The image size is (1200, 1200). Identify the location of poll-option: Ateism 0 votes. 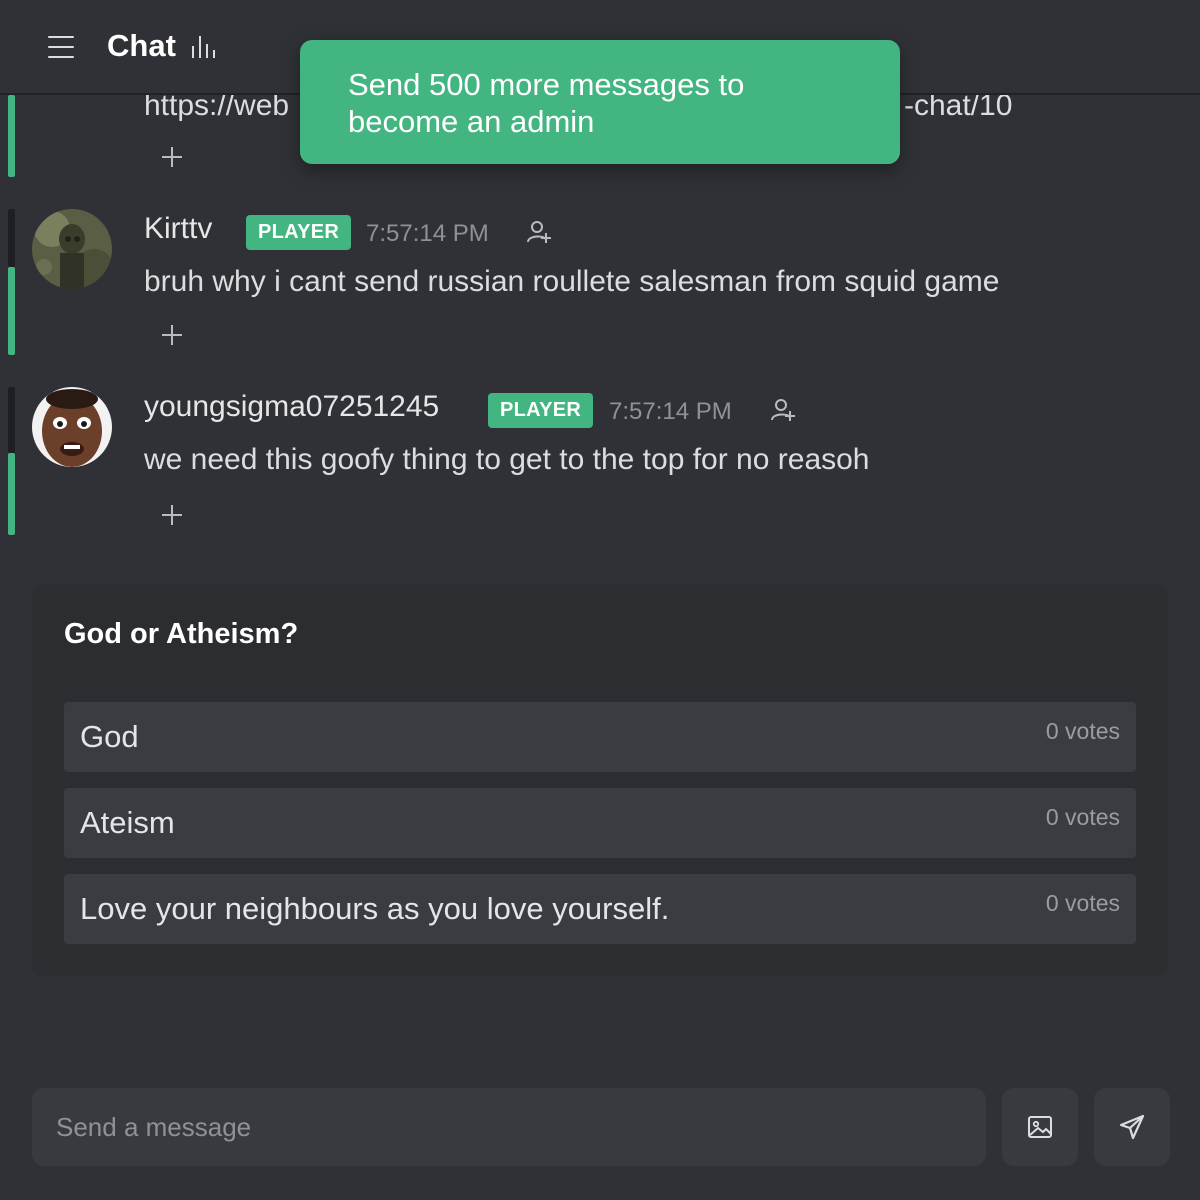
(600, 823).